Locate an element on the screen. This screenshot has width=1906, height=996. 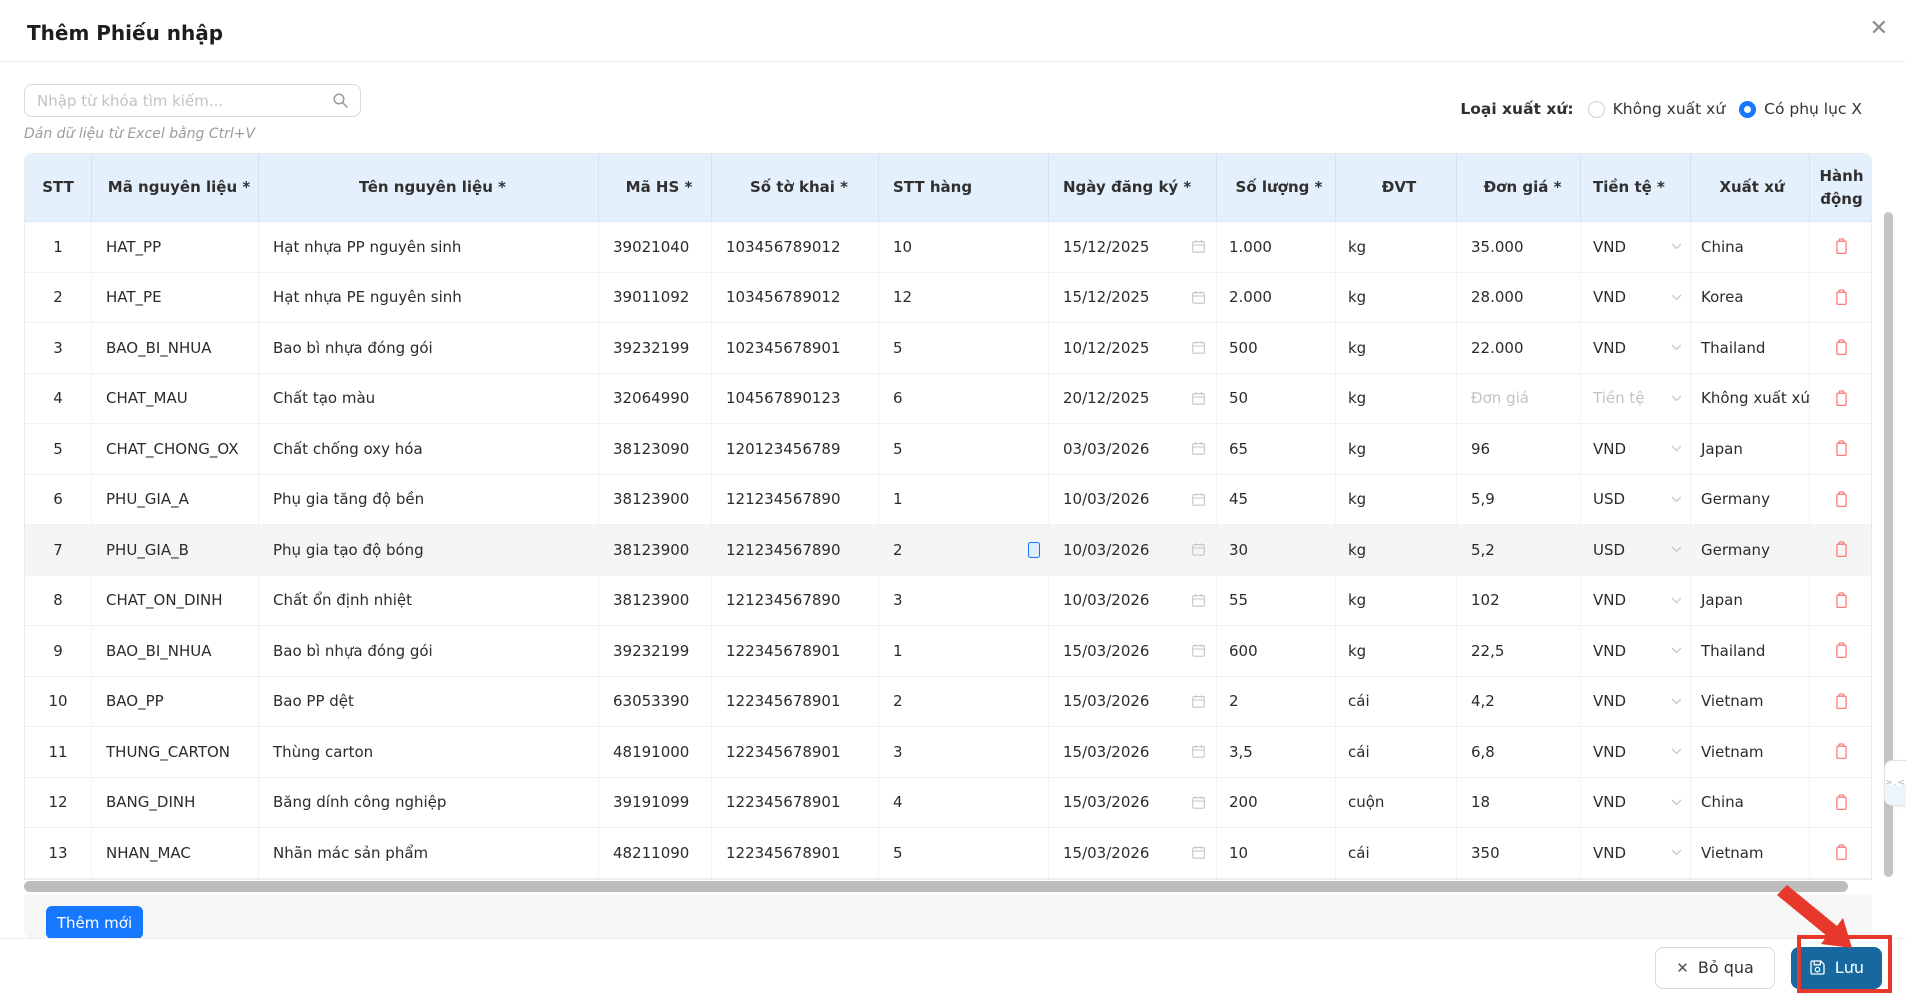
cell-quantity: 2 is located at coordinates (1276, 701).